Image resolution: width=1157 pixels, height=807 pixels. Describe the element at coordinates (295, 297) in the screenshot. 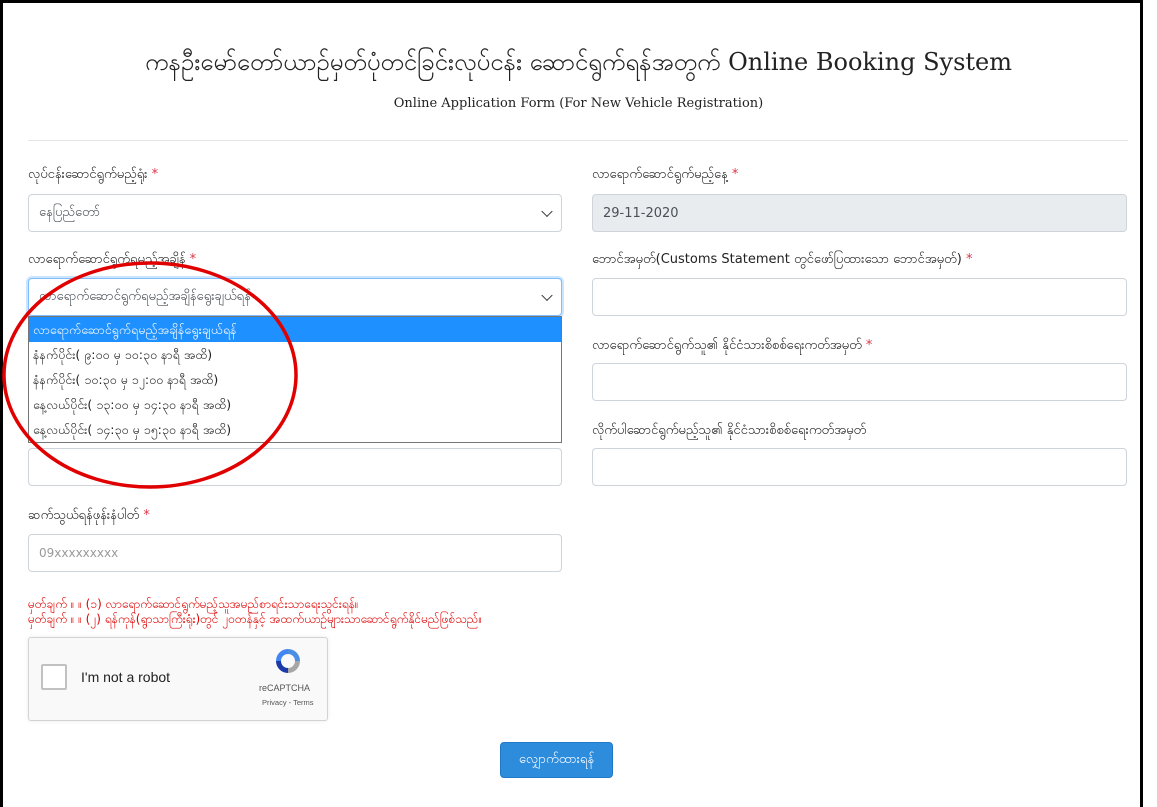

I see `time-select: လာရောက်ဆောင်ရွက်ရမည့်အချိန်ရွေးချယ်ရန်` at that location.